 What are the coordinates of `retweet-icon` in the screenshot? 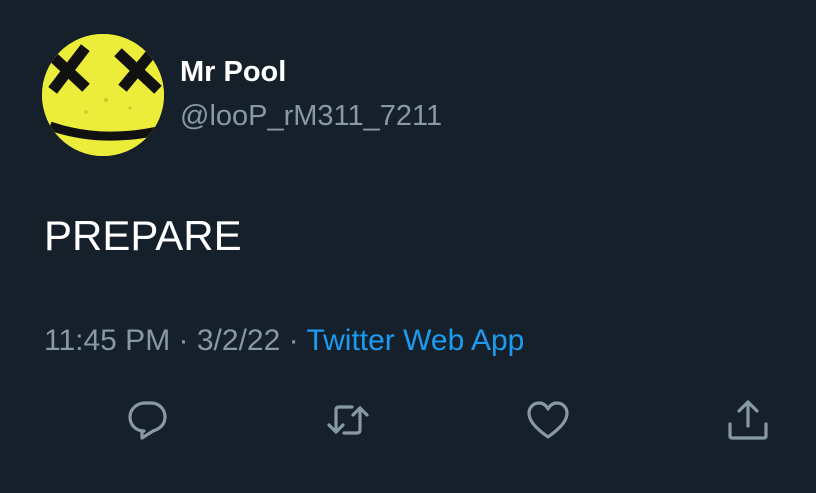 It's located at (348, 420).